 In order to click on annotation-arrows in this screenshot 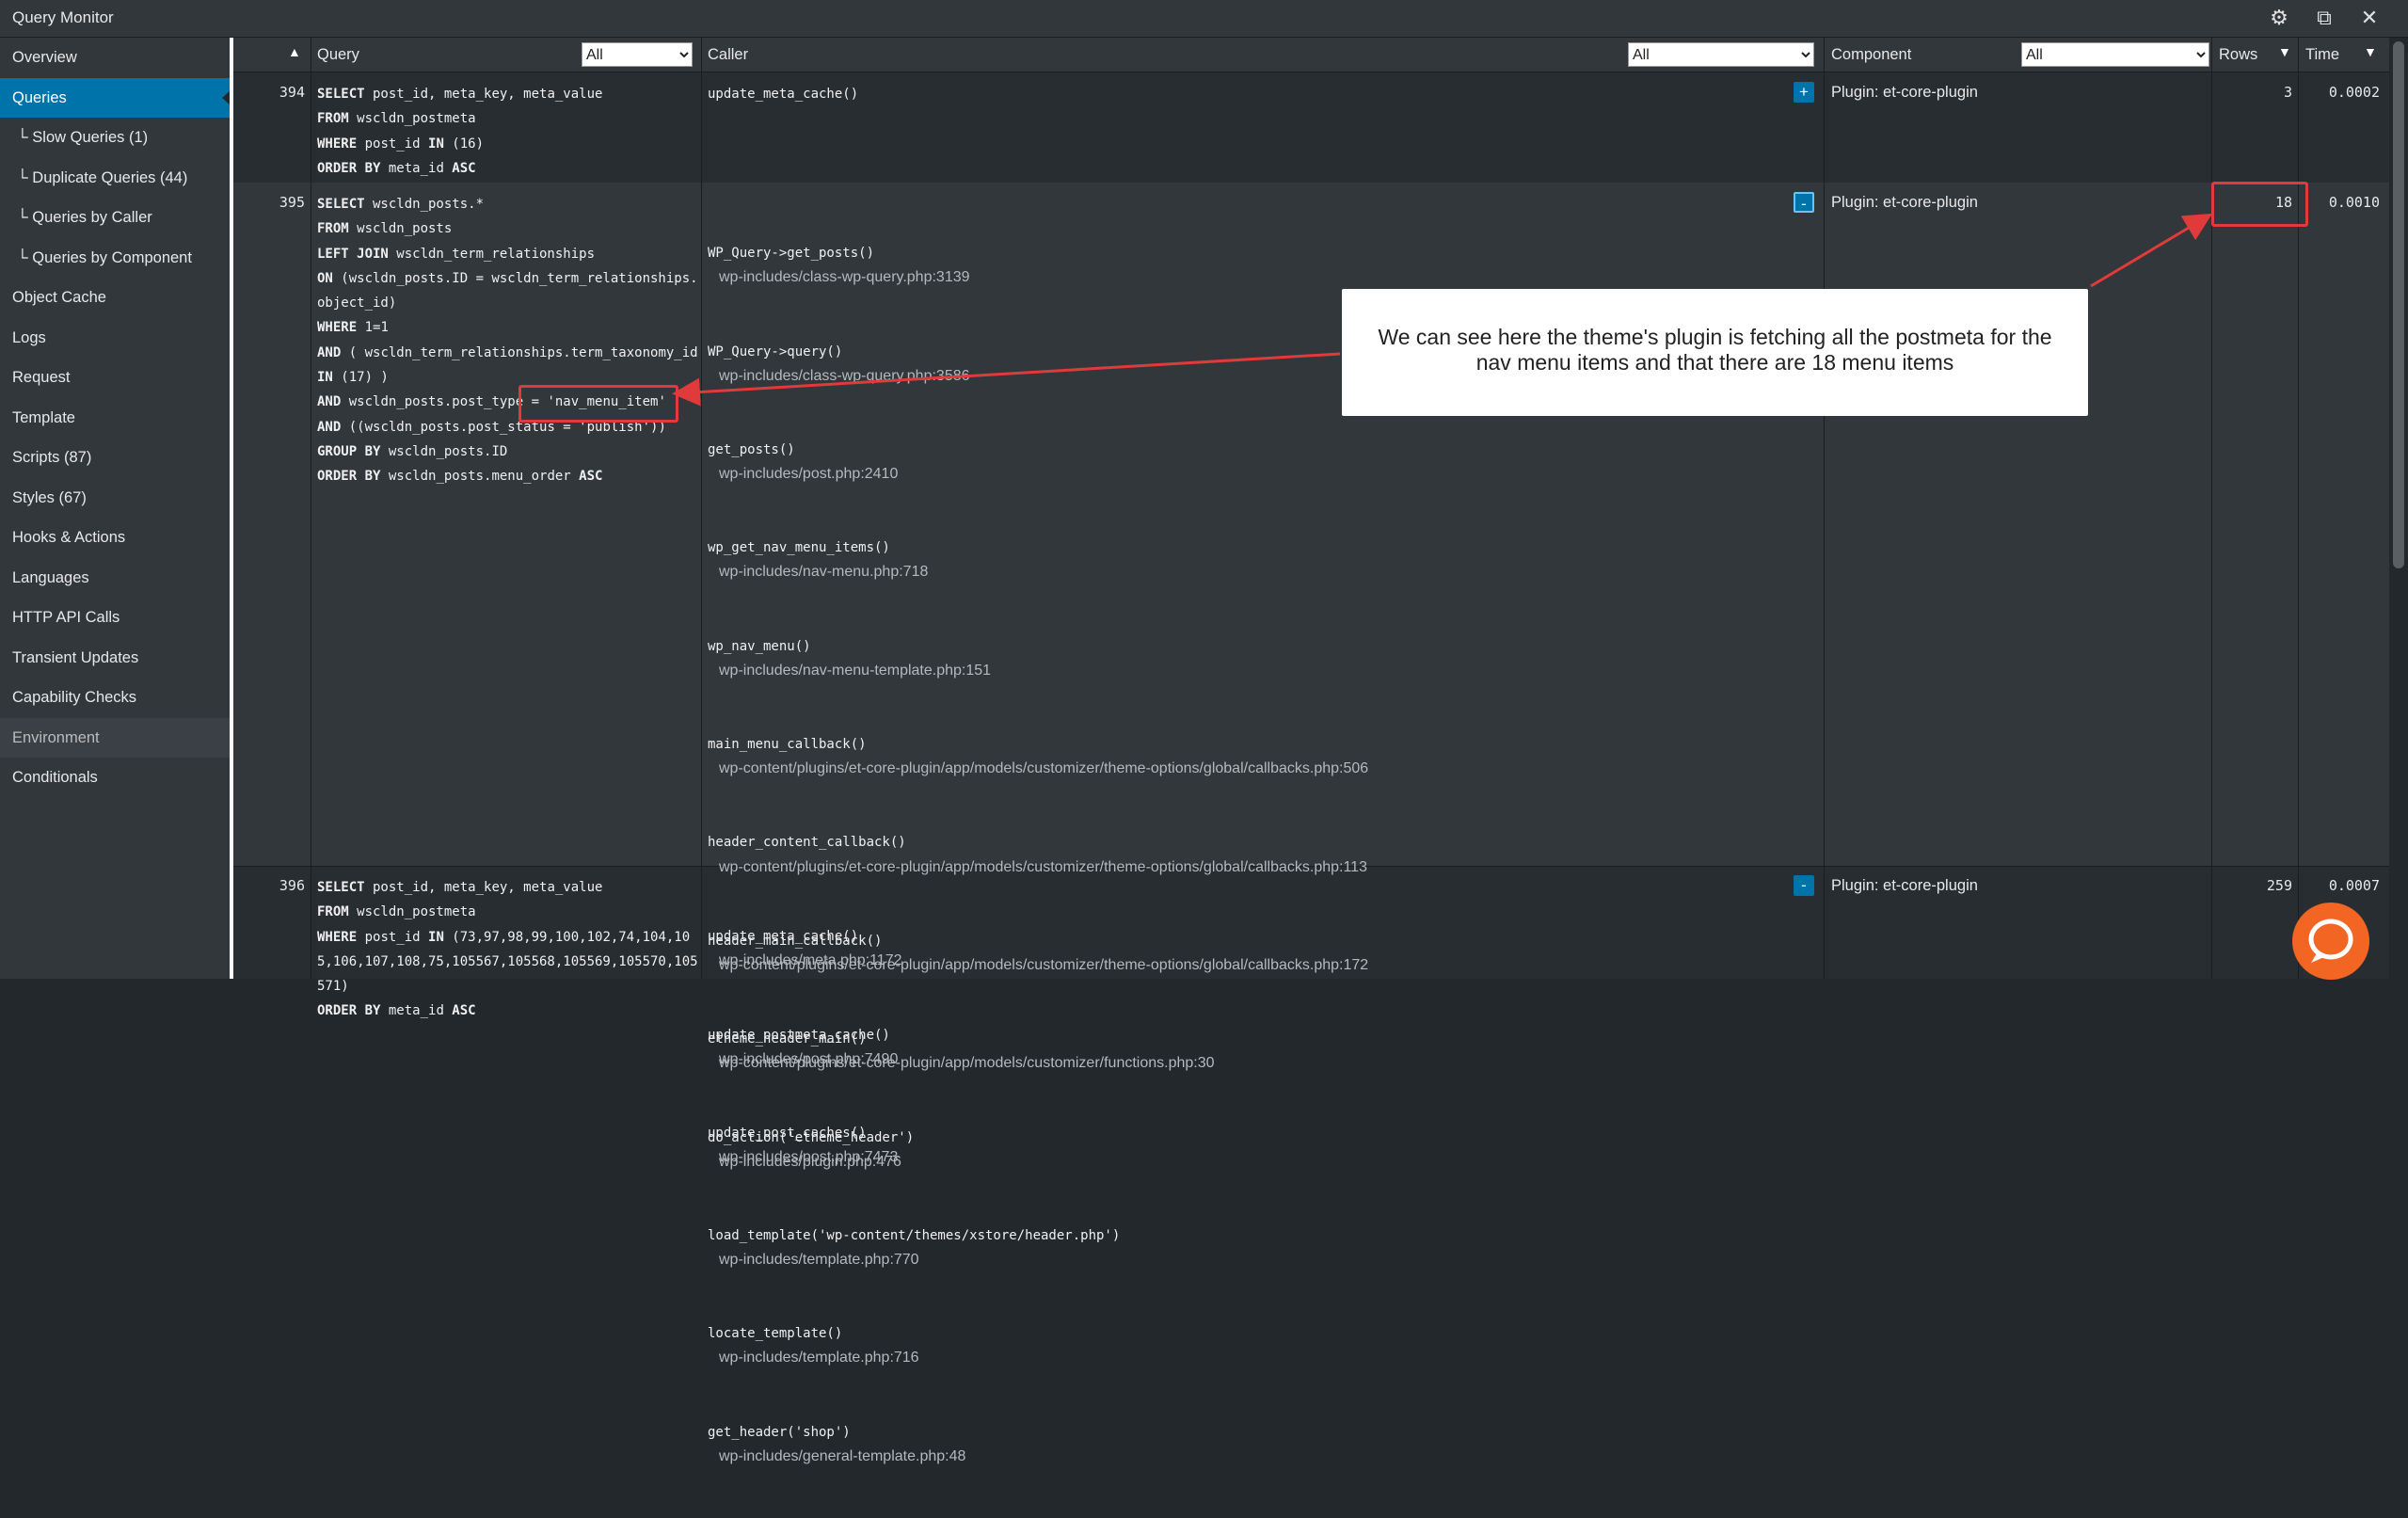, I will do `click(1442, 310)`.